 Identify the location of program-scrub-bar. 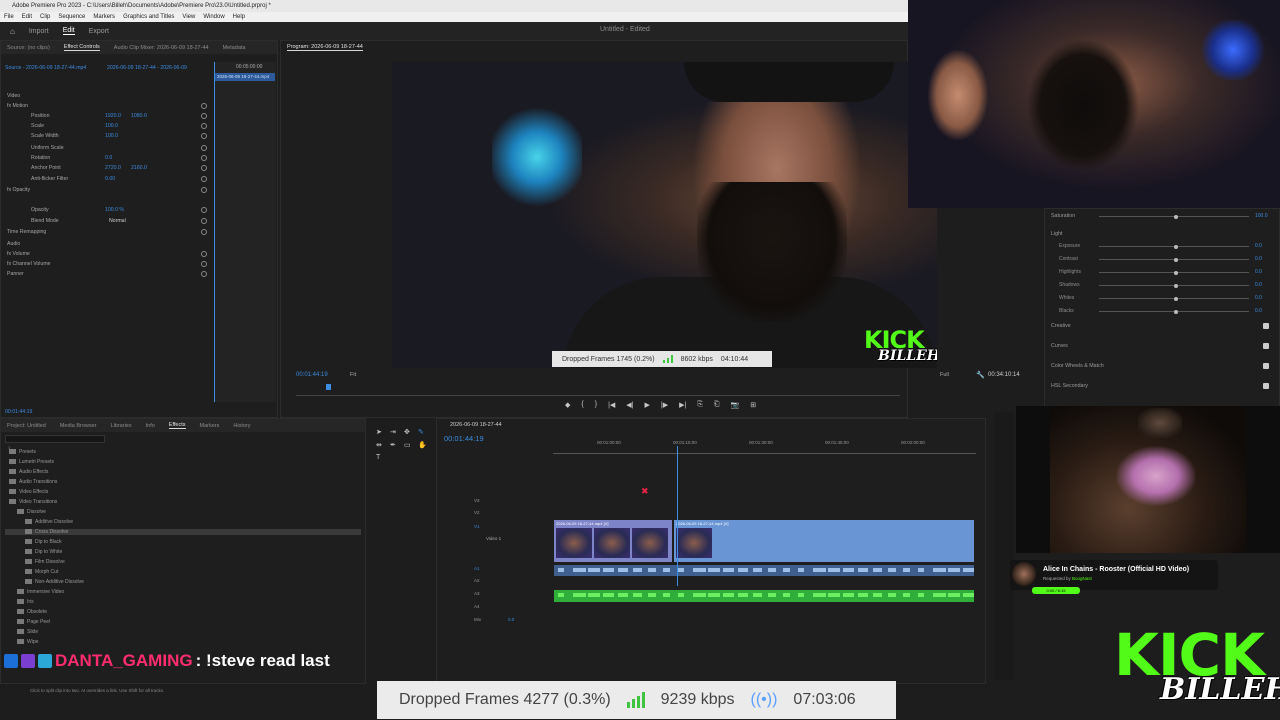
(598, 390).